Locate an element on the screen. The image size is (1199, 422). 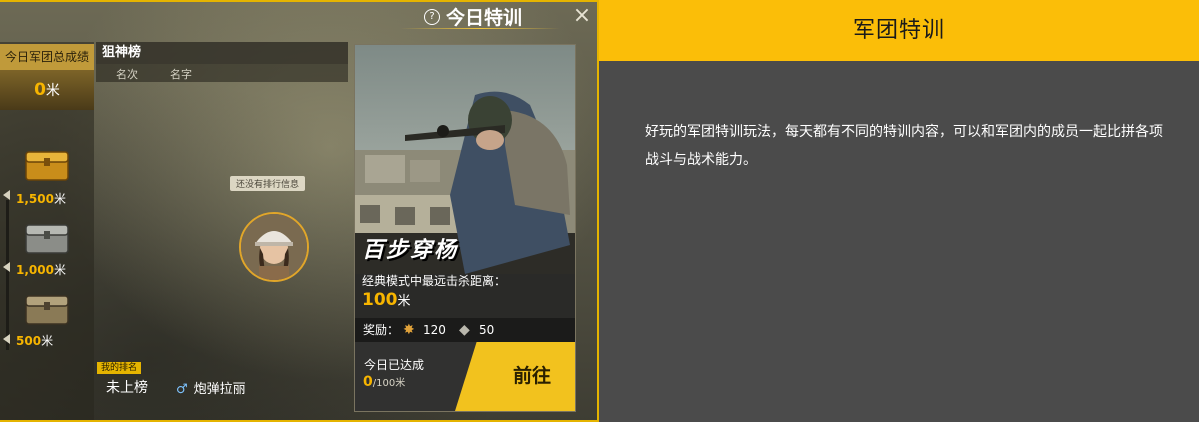
reward-1500: 1,500米 is located at coordinates (41, 198).